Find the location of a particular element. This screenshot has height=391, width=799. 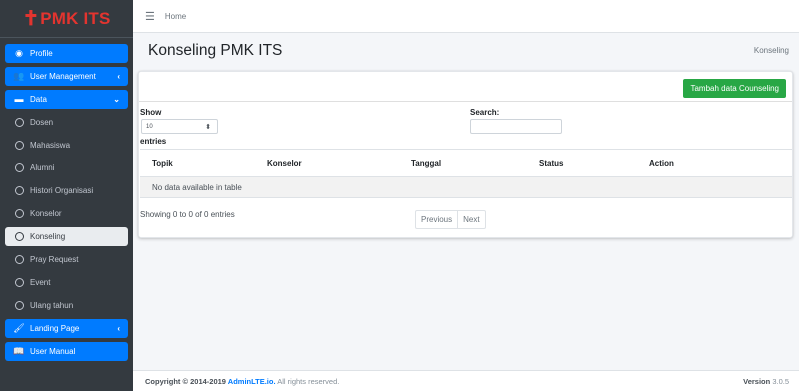

user-circle-icon: ◉ is located at coordinates (19, 53).